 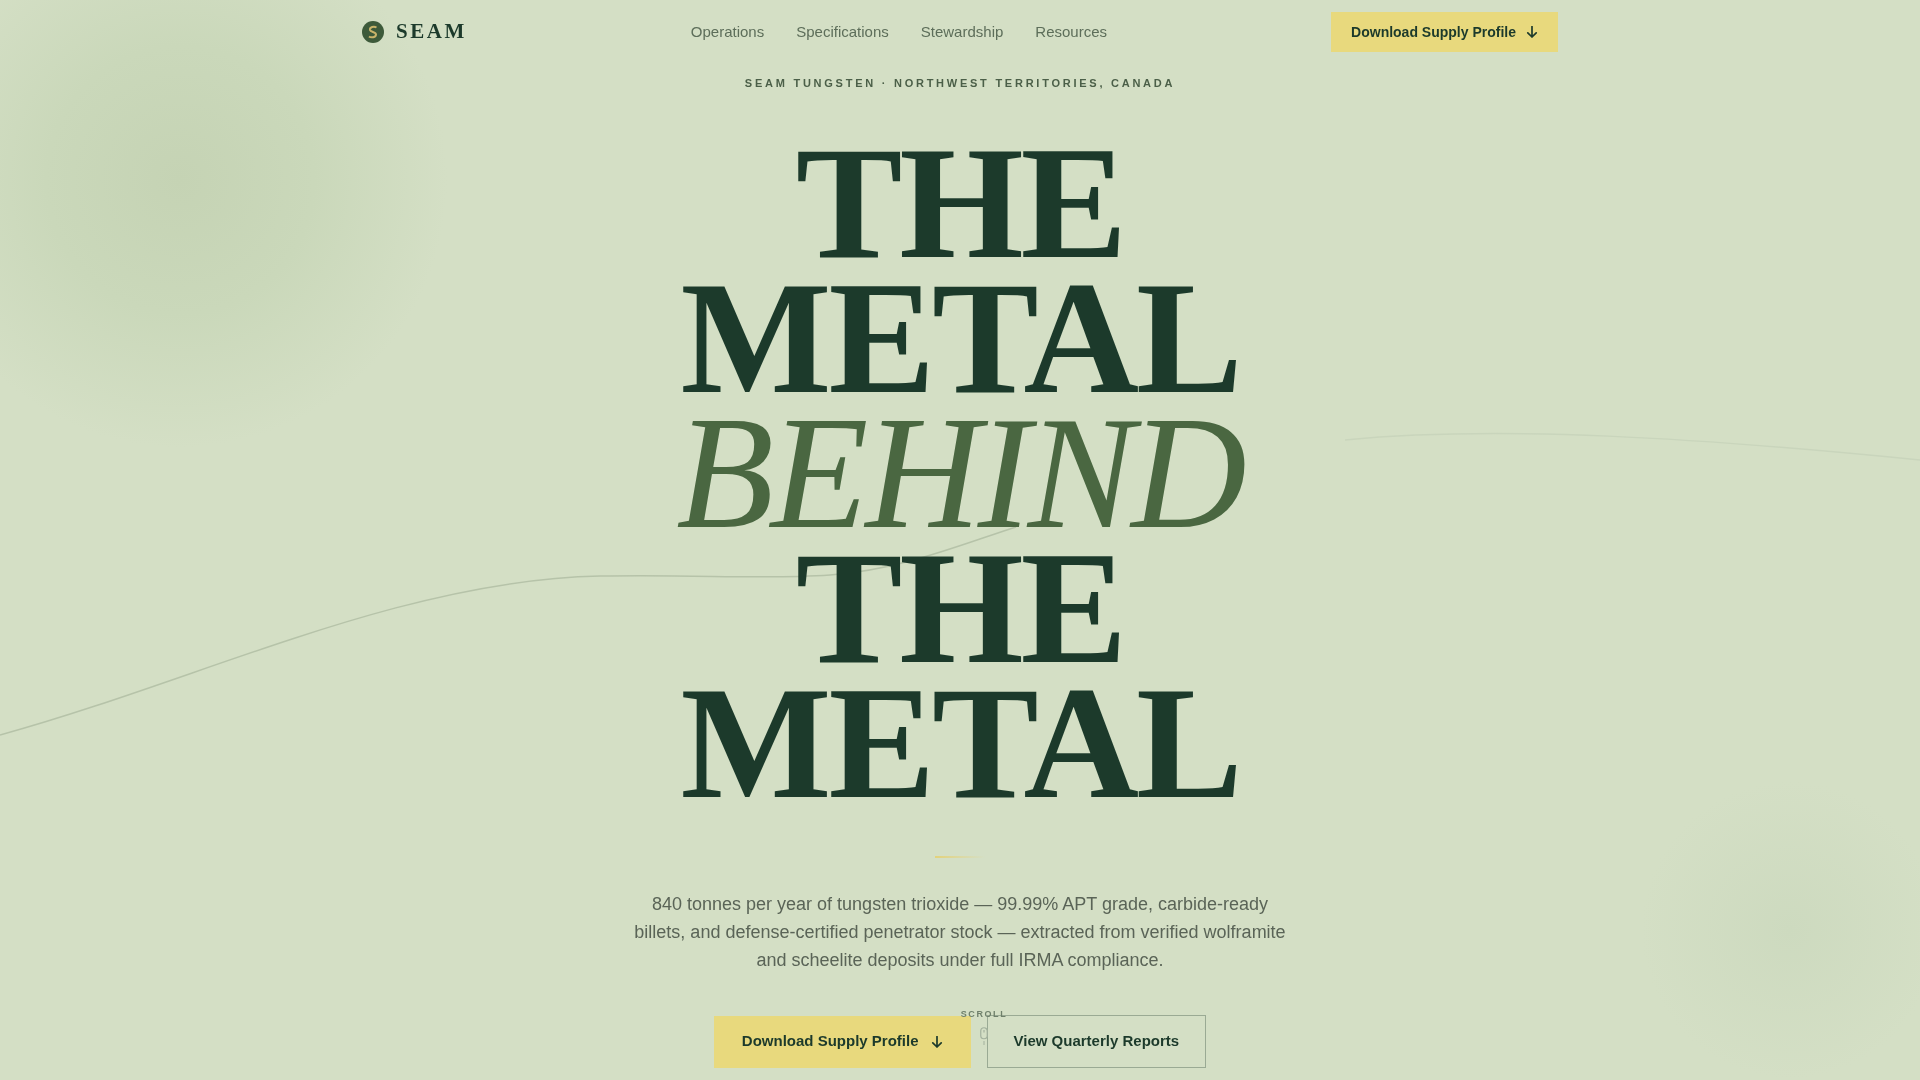 What do you see at coordinates (727, 32) in the screenshot?
I see `nav-link: Operations` at bounding box center [727, 32].